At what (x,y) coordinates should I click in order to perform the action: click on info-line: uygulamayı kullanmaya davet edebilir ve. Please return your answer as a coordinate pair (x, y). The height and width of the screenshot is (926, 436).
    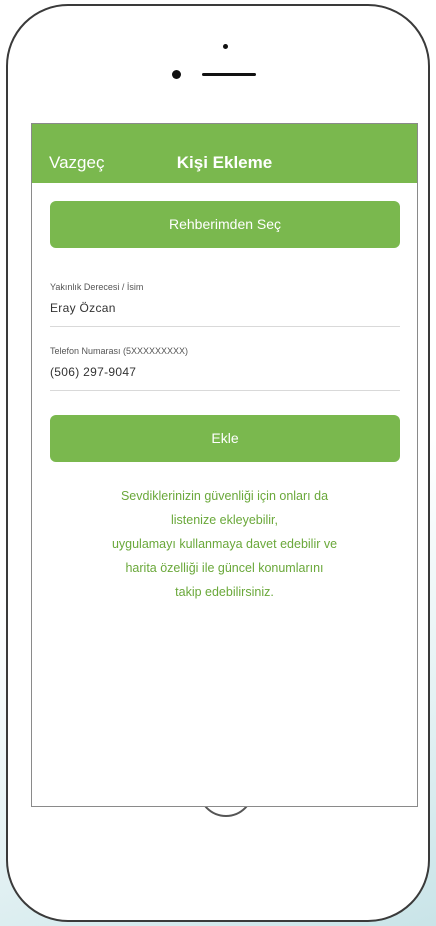
    Looking at the image, I should click on (224, 544).